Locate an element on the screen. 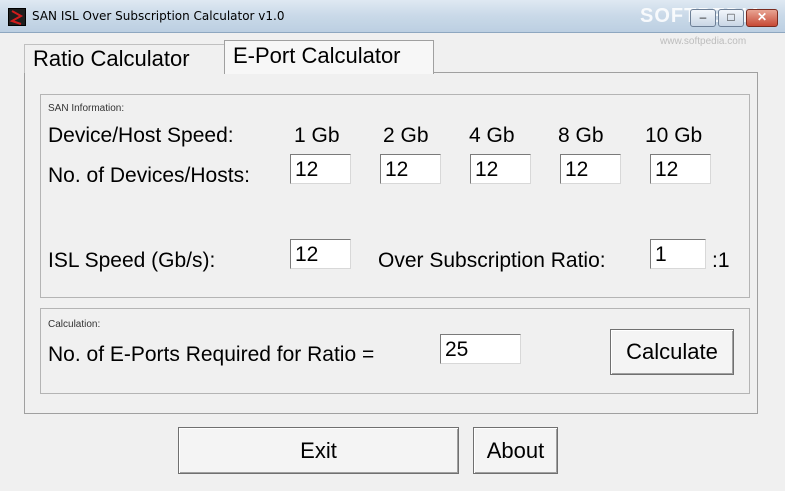 The width and height of the screenshot is (785, 491). calculate-button: Calculate is located at coordinates (672, 352).